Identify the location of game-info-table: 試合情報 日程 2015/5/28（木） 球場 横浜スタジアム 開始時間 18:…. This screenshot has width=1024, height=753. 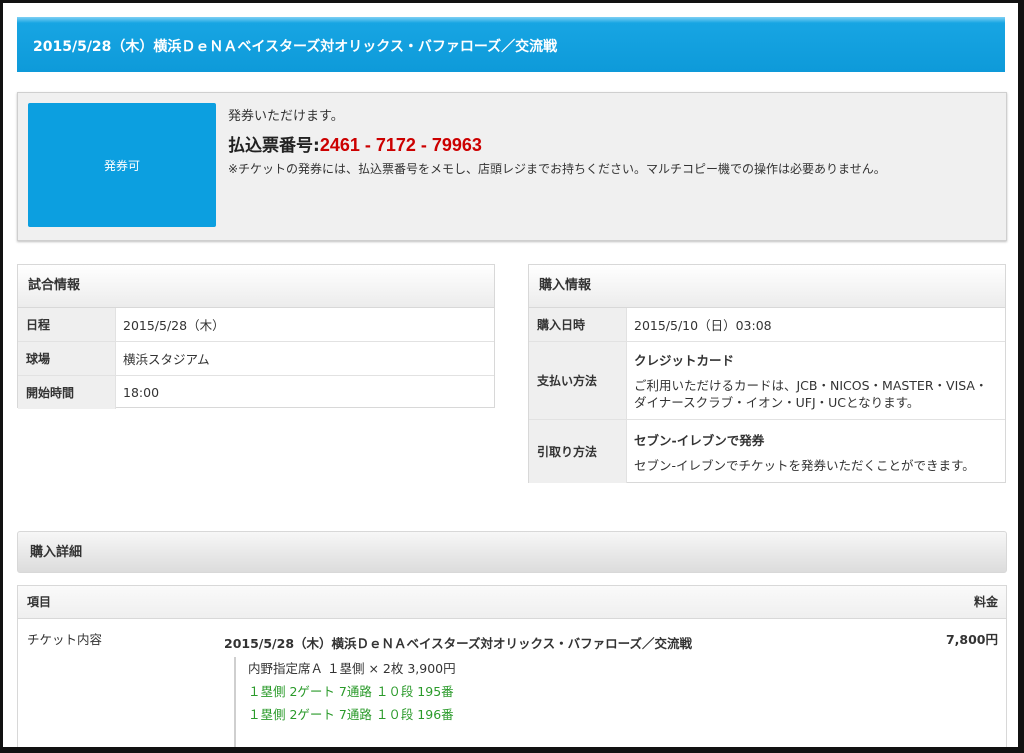
(256, 336).